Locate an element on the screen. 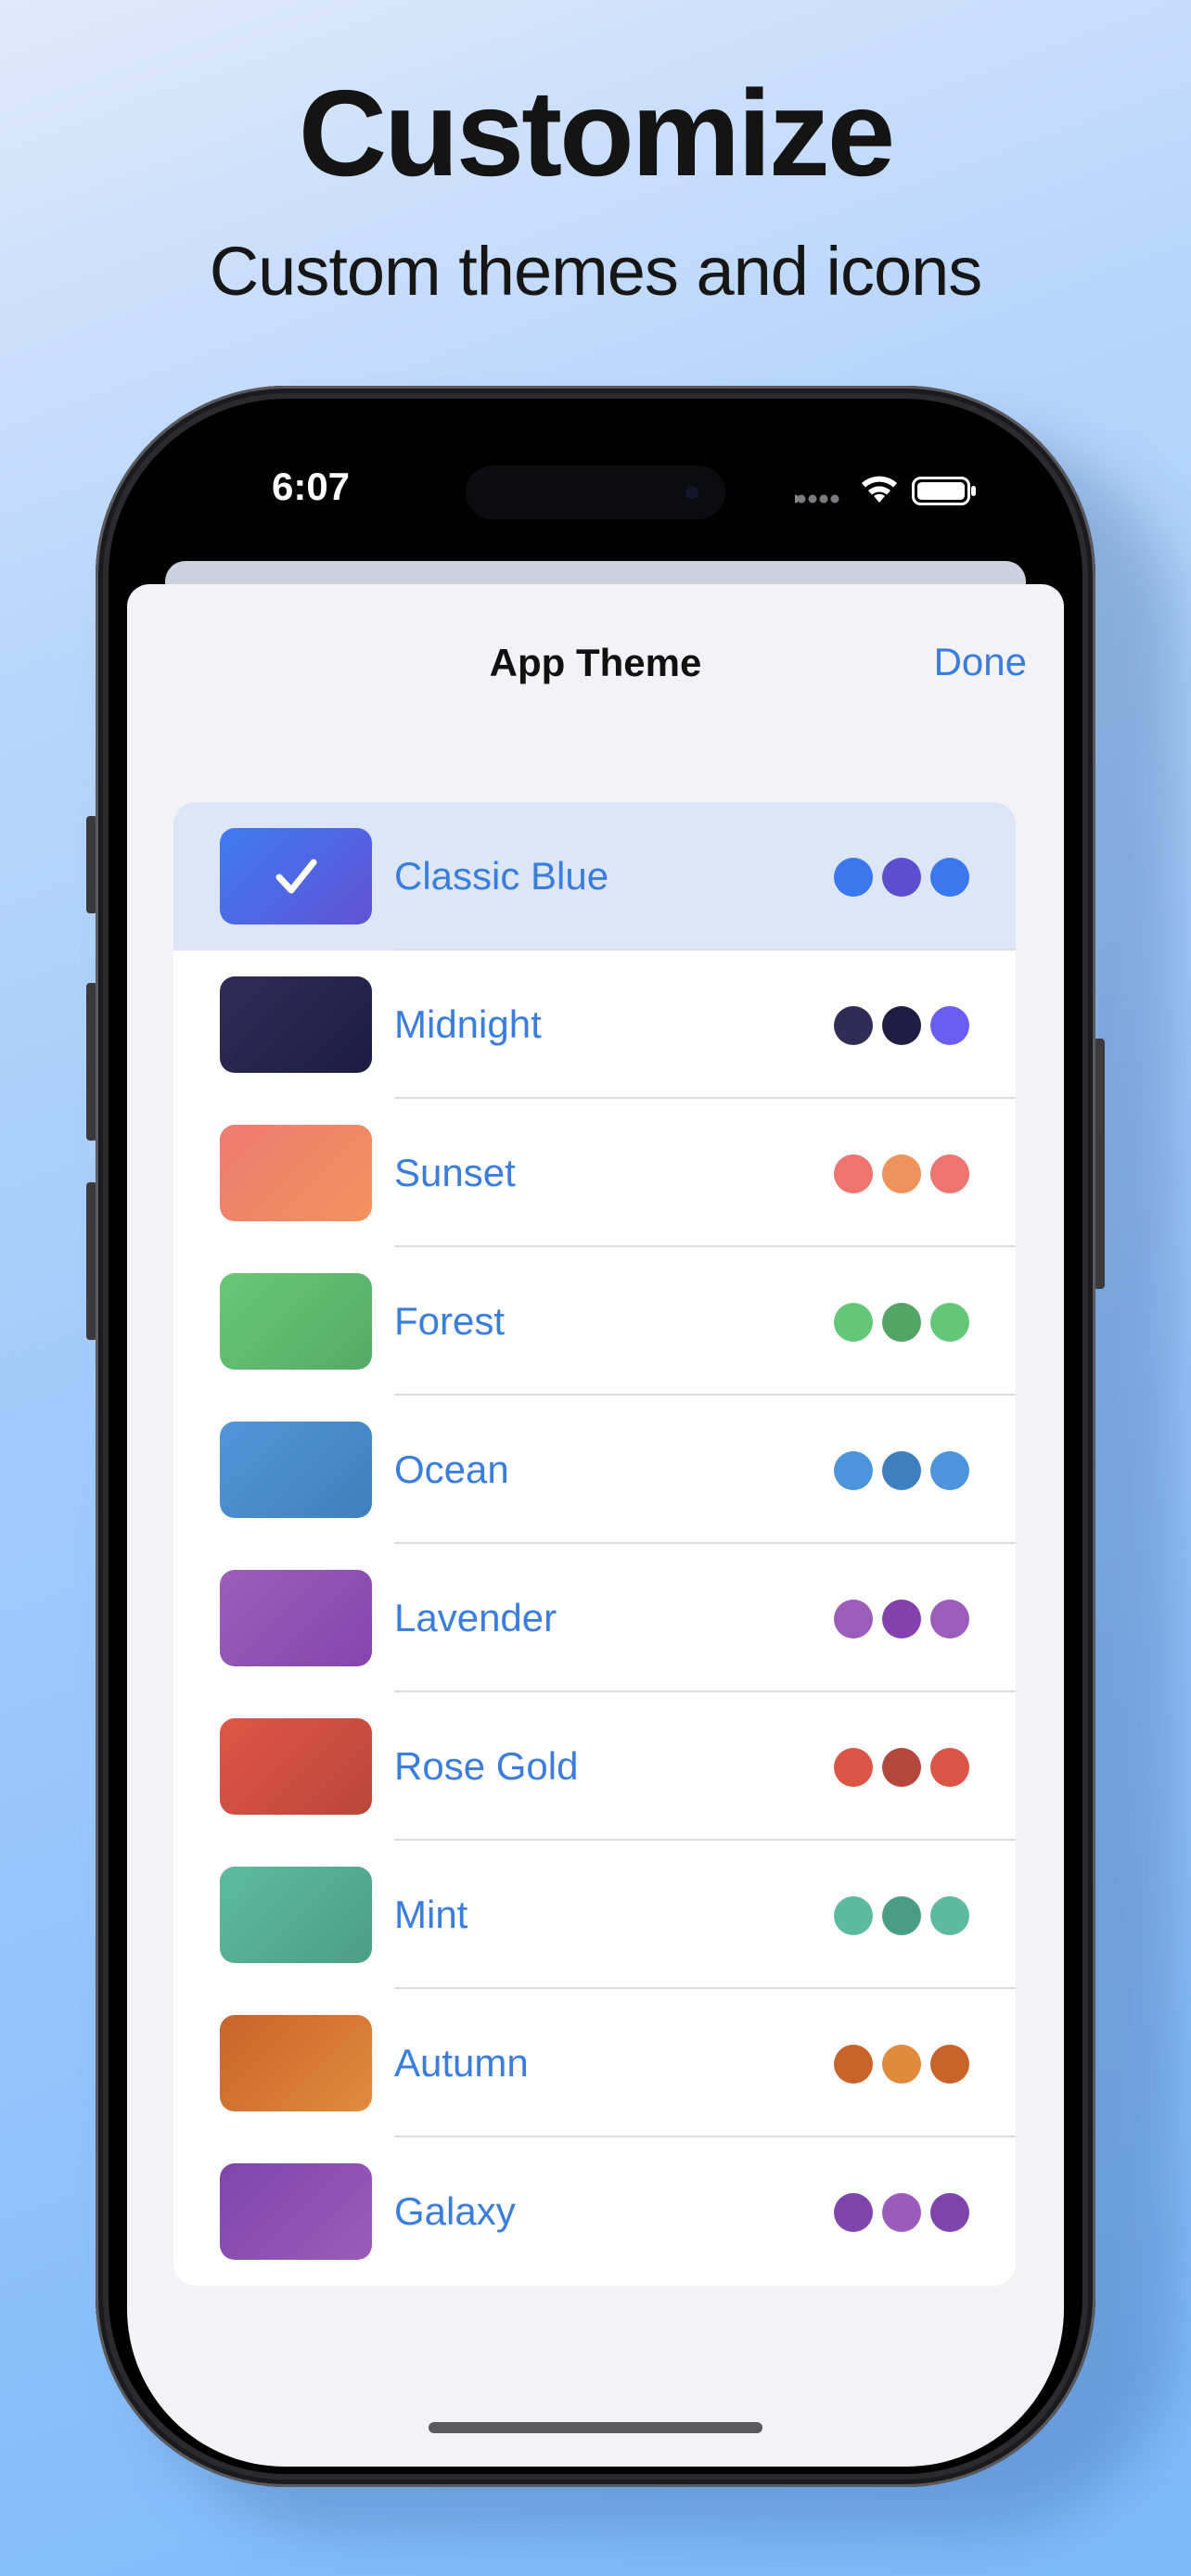  theme-name: Classic Blue is located at coordinates (501, 876).